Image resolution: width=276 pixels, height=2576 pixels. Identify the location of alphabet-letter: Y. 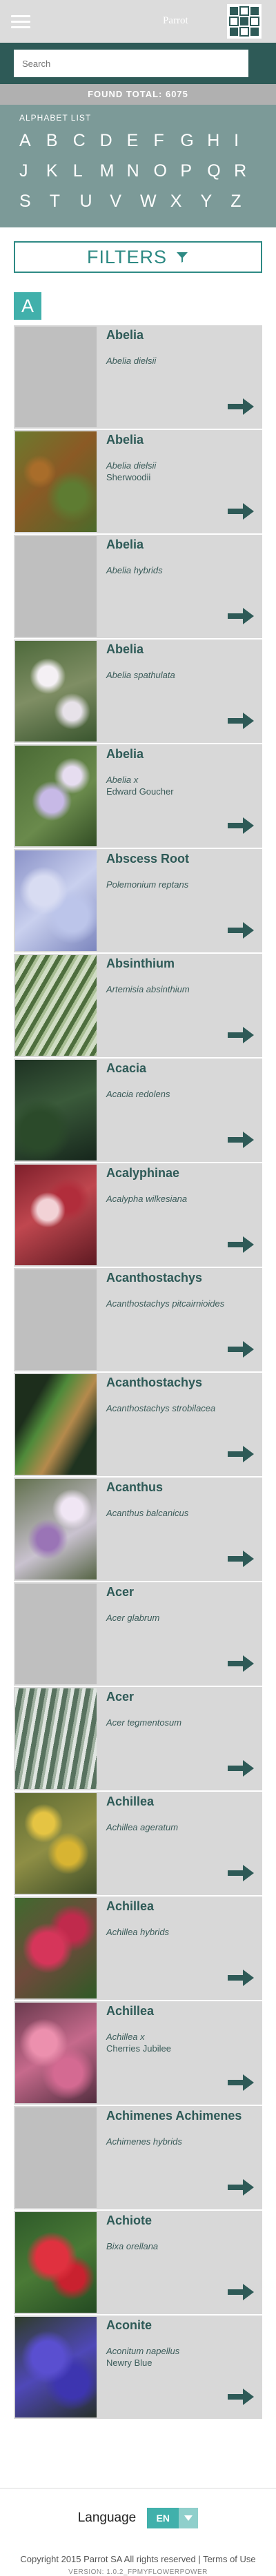
(216, 202).